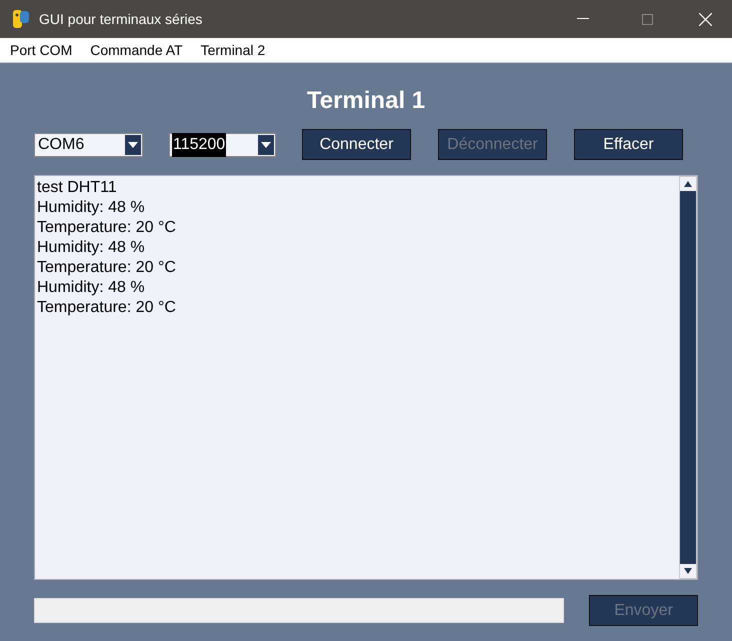  What do you see at coordinates (88, 144) in the screenshot?
I see `port-dropdown: COM6` at bounding box center [88, 144].